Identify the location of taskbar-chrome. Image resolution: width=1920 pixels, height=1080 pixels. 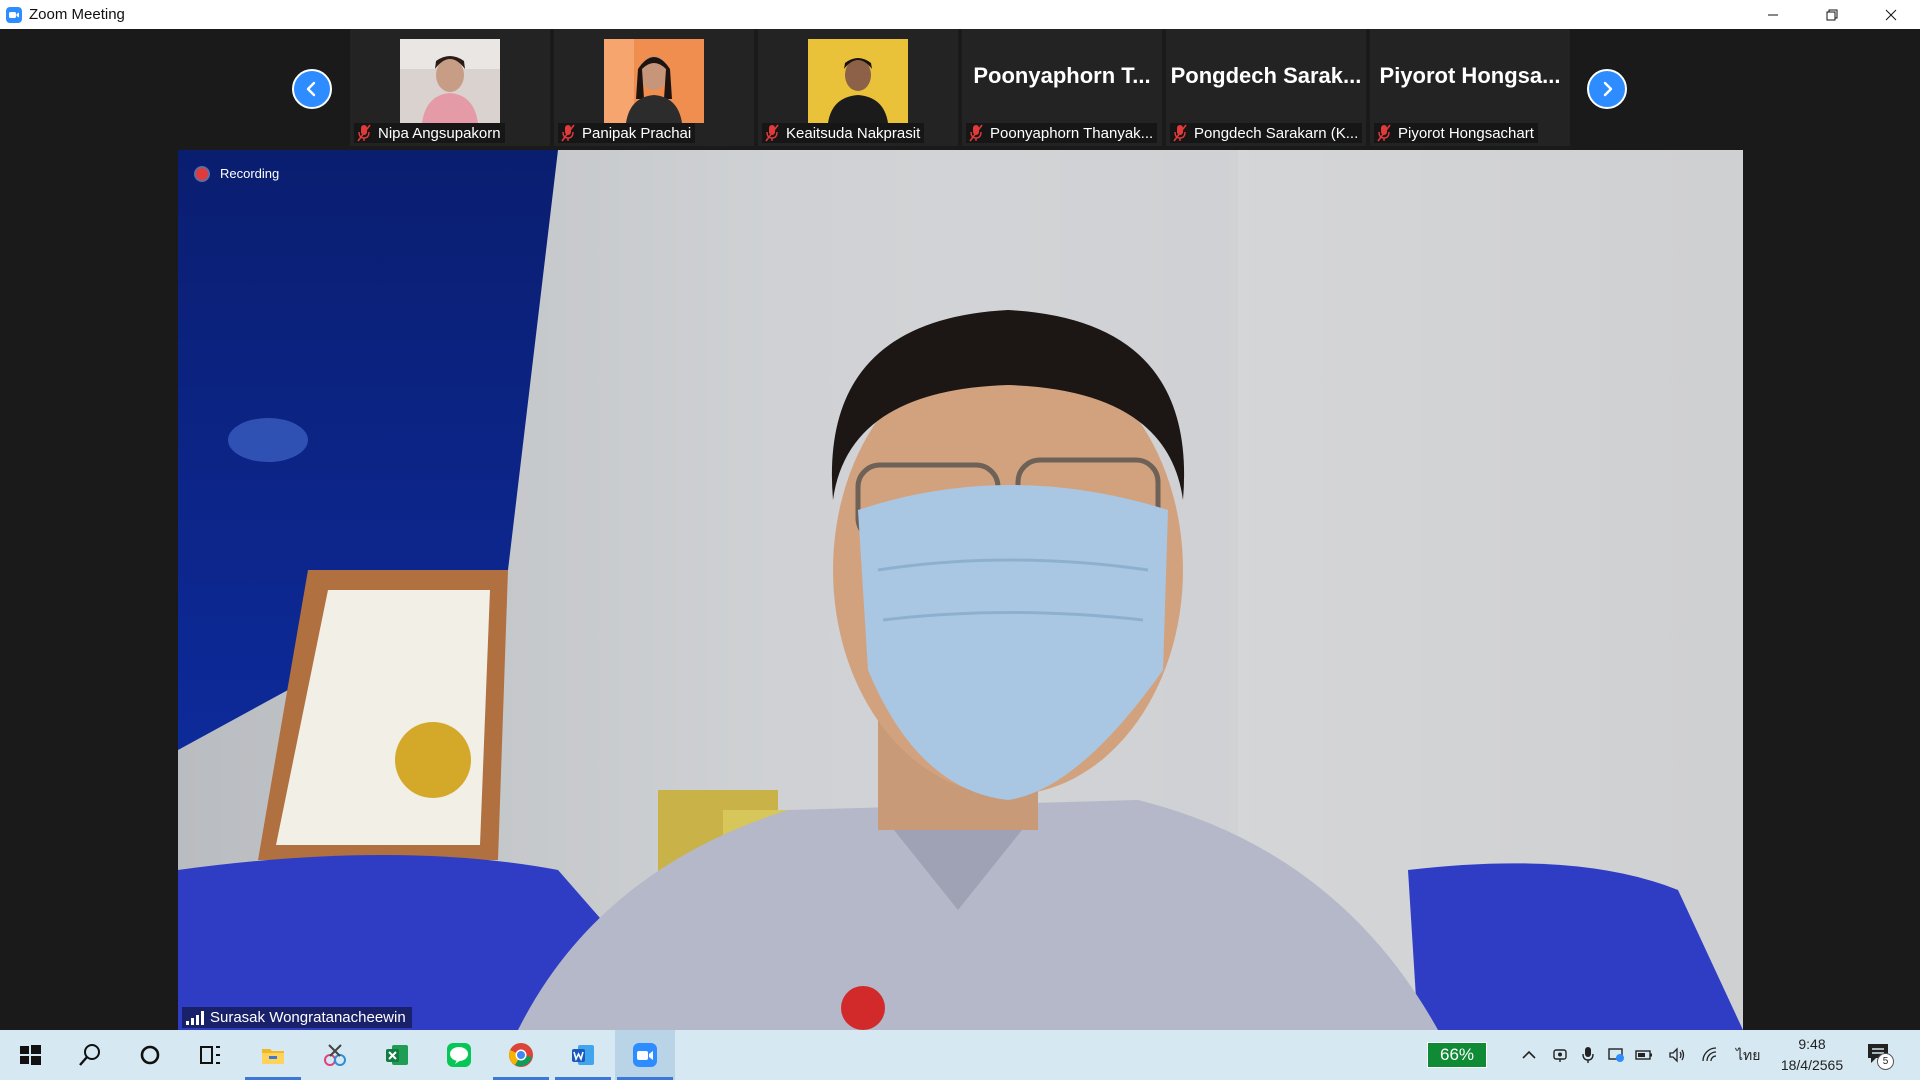
(521, 1055).